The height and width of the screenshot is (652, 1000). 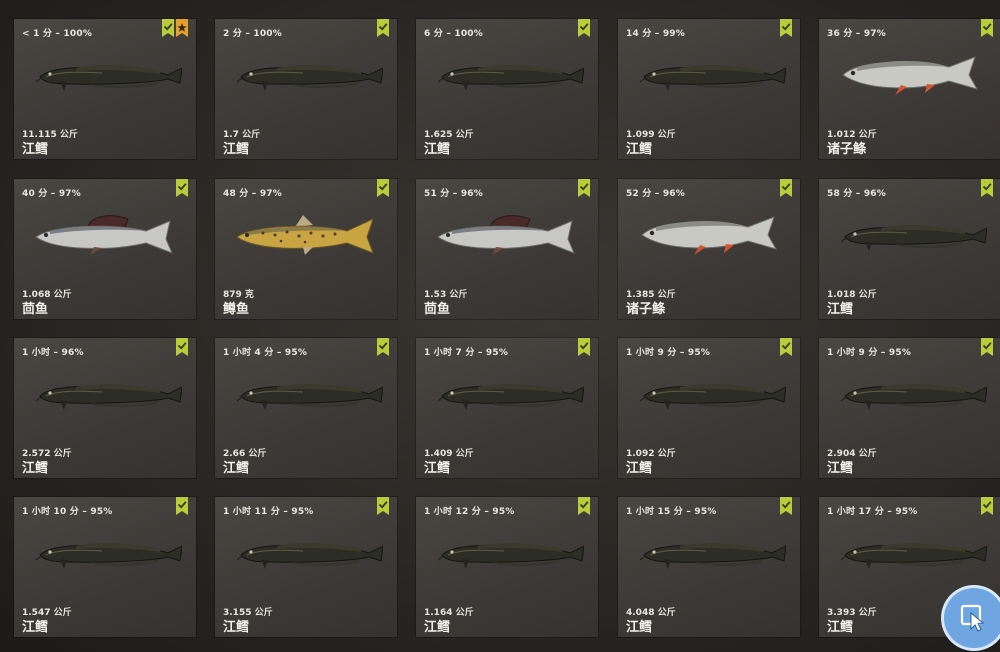 I want to click on catch-card: 52 分 – 96% 1.385 公斤 诸子鲦, so click(x=709, y=249).